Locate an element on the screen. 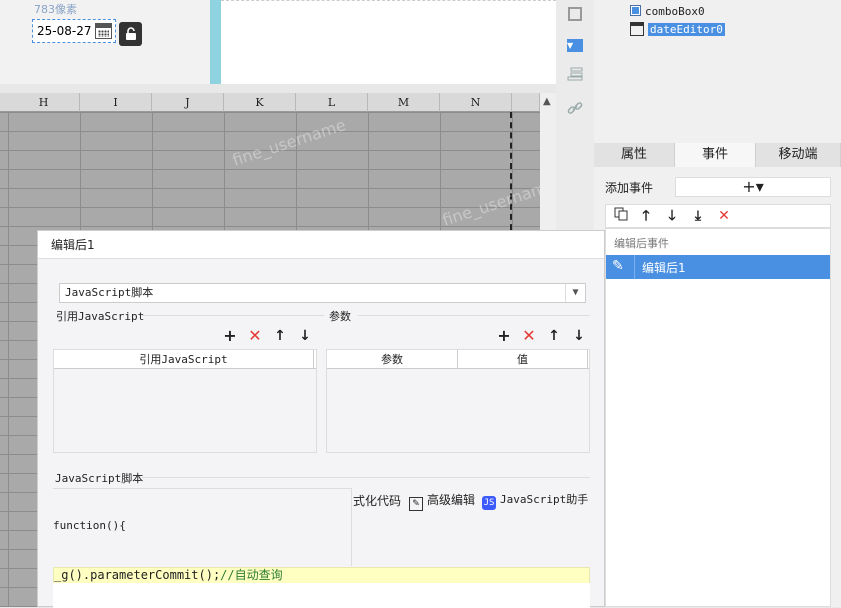 Image resolution: width=841 pixels, height=608 pixels. move-bottom-icon: ⤓ is located at coordinates (698, 216).